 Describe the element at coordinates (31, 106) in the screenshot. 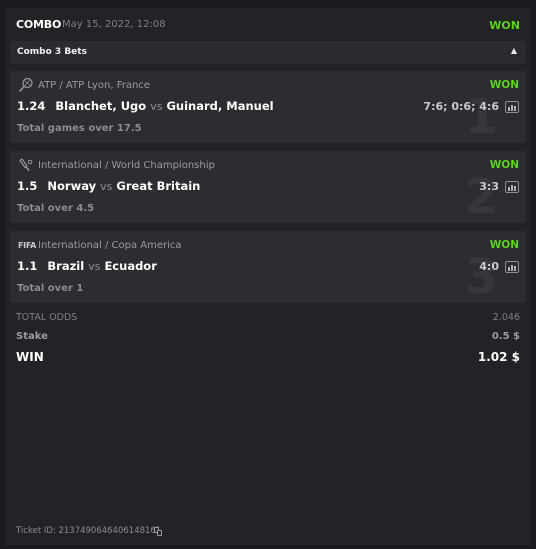

I see `bet-odds: 1.24` at that location.